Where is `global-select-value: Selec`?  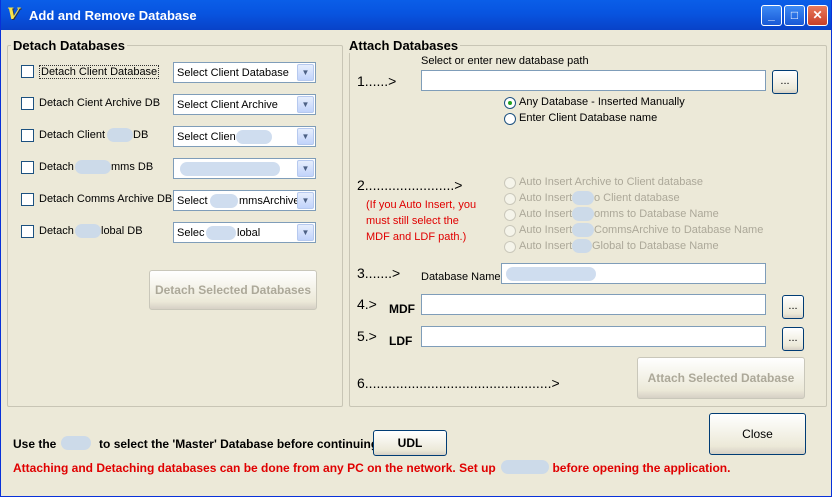 global-select-value: Selec is located at coordinates (191, 233).